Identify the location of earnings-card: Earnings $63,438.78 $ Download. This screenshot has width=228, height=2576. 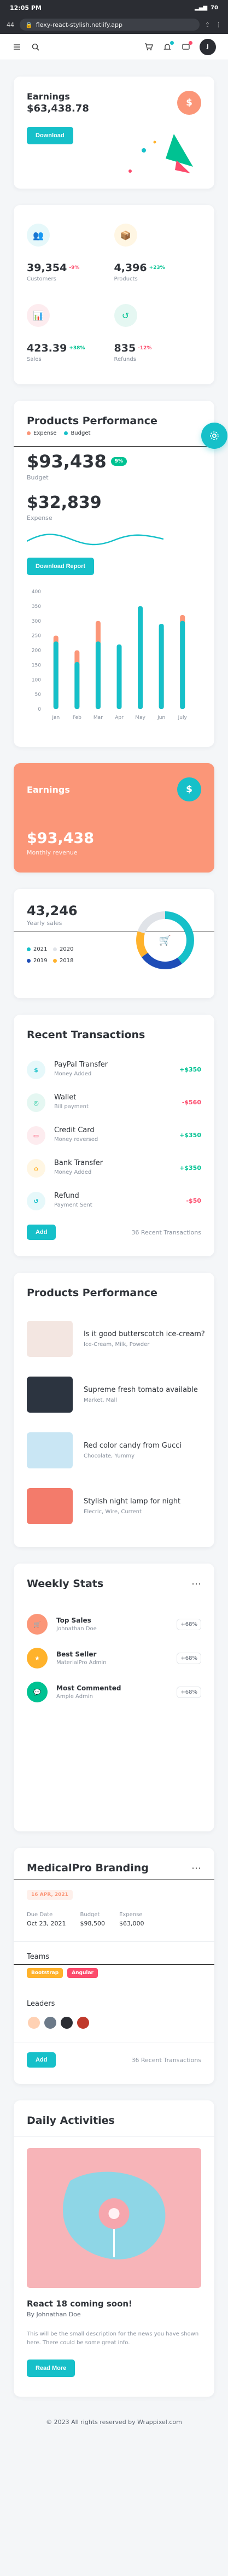
(114, 133).